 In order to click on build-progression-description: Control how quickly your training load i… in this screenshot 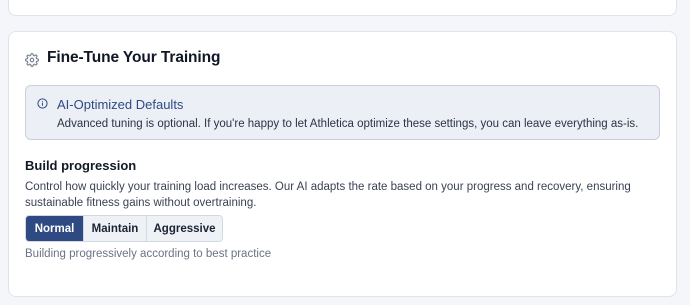, I will do `click(328, 195)`.